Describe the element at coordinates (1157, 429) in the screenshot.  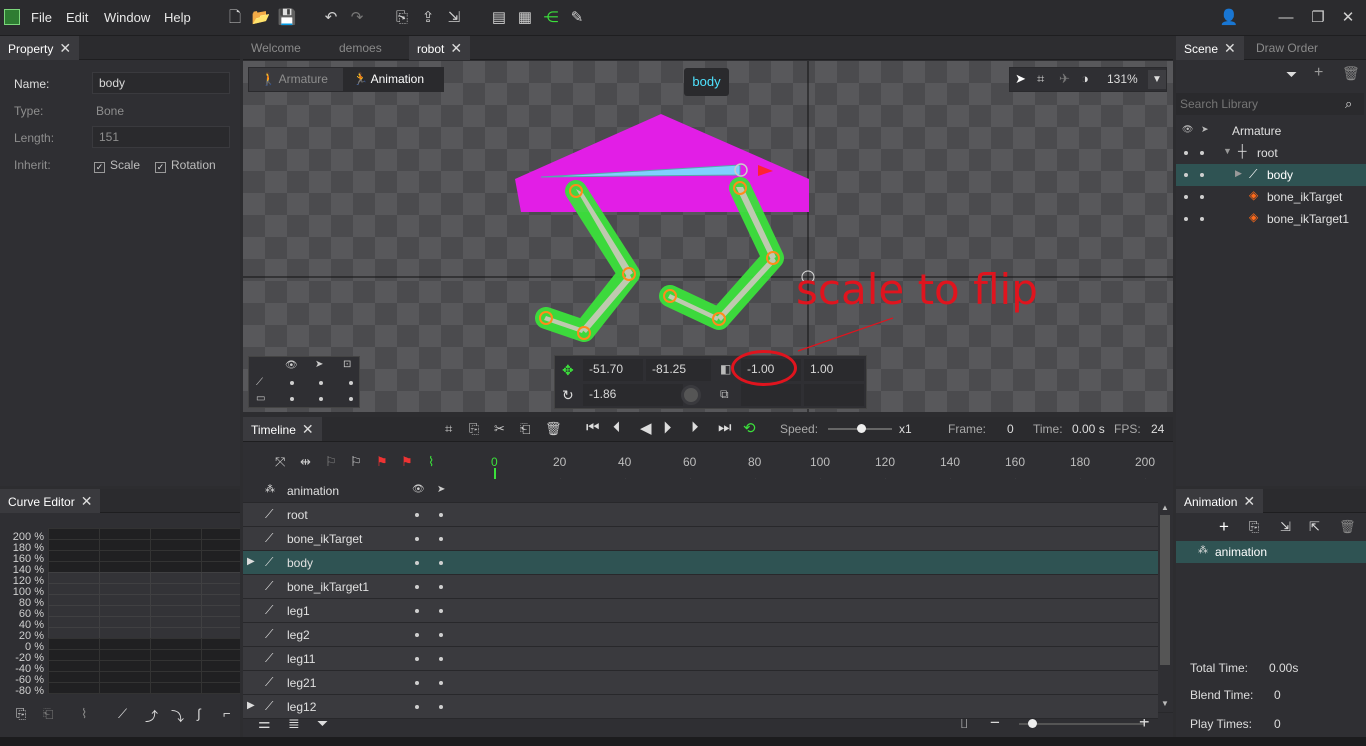
I see `fps-value: 24` at that location.